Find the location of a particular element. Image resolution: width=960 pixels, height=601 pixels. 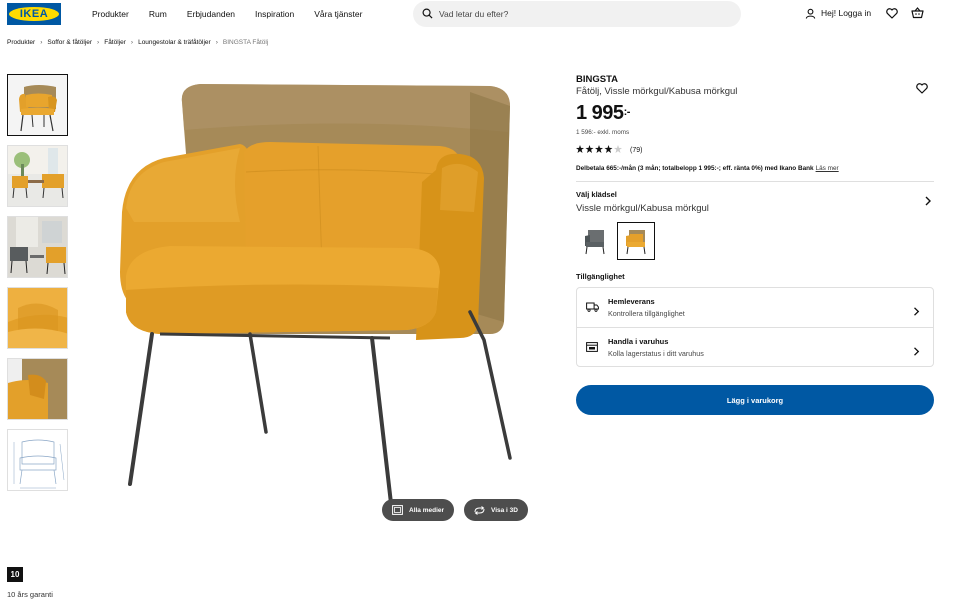

price-excl-vat: 1 596:- exkl. moms is located at coordinates (603, 132).